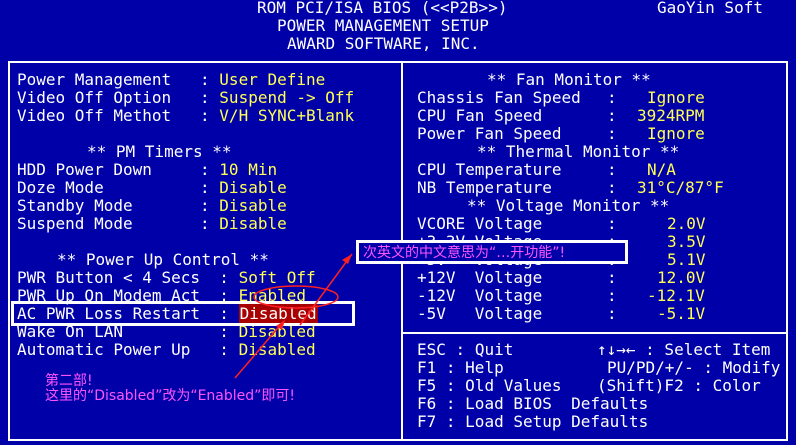  What do you see at coordinates (109, 115) in the screenshot?
I see `setting-label: Video Off Methot` at bounding box center [109, 115].